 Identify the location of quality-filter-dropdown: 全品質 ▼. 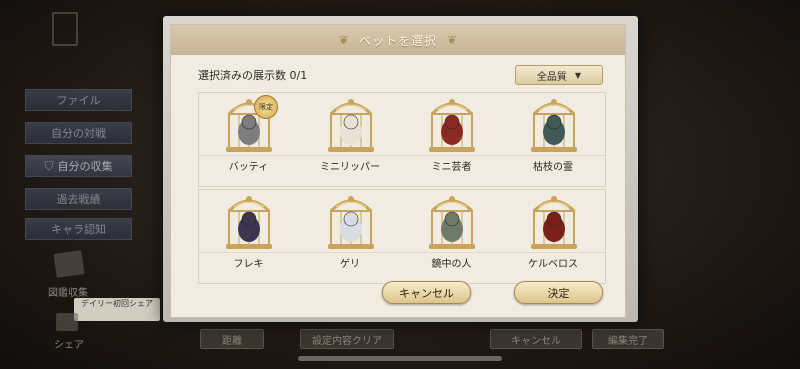
(559, 75).